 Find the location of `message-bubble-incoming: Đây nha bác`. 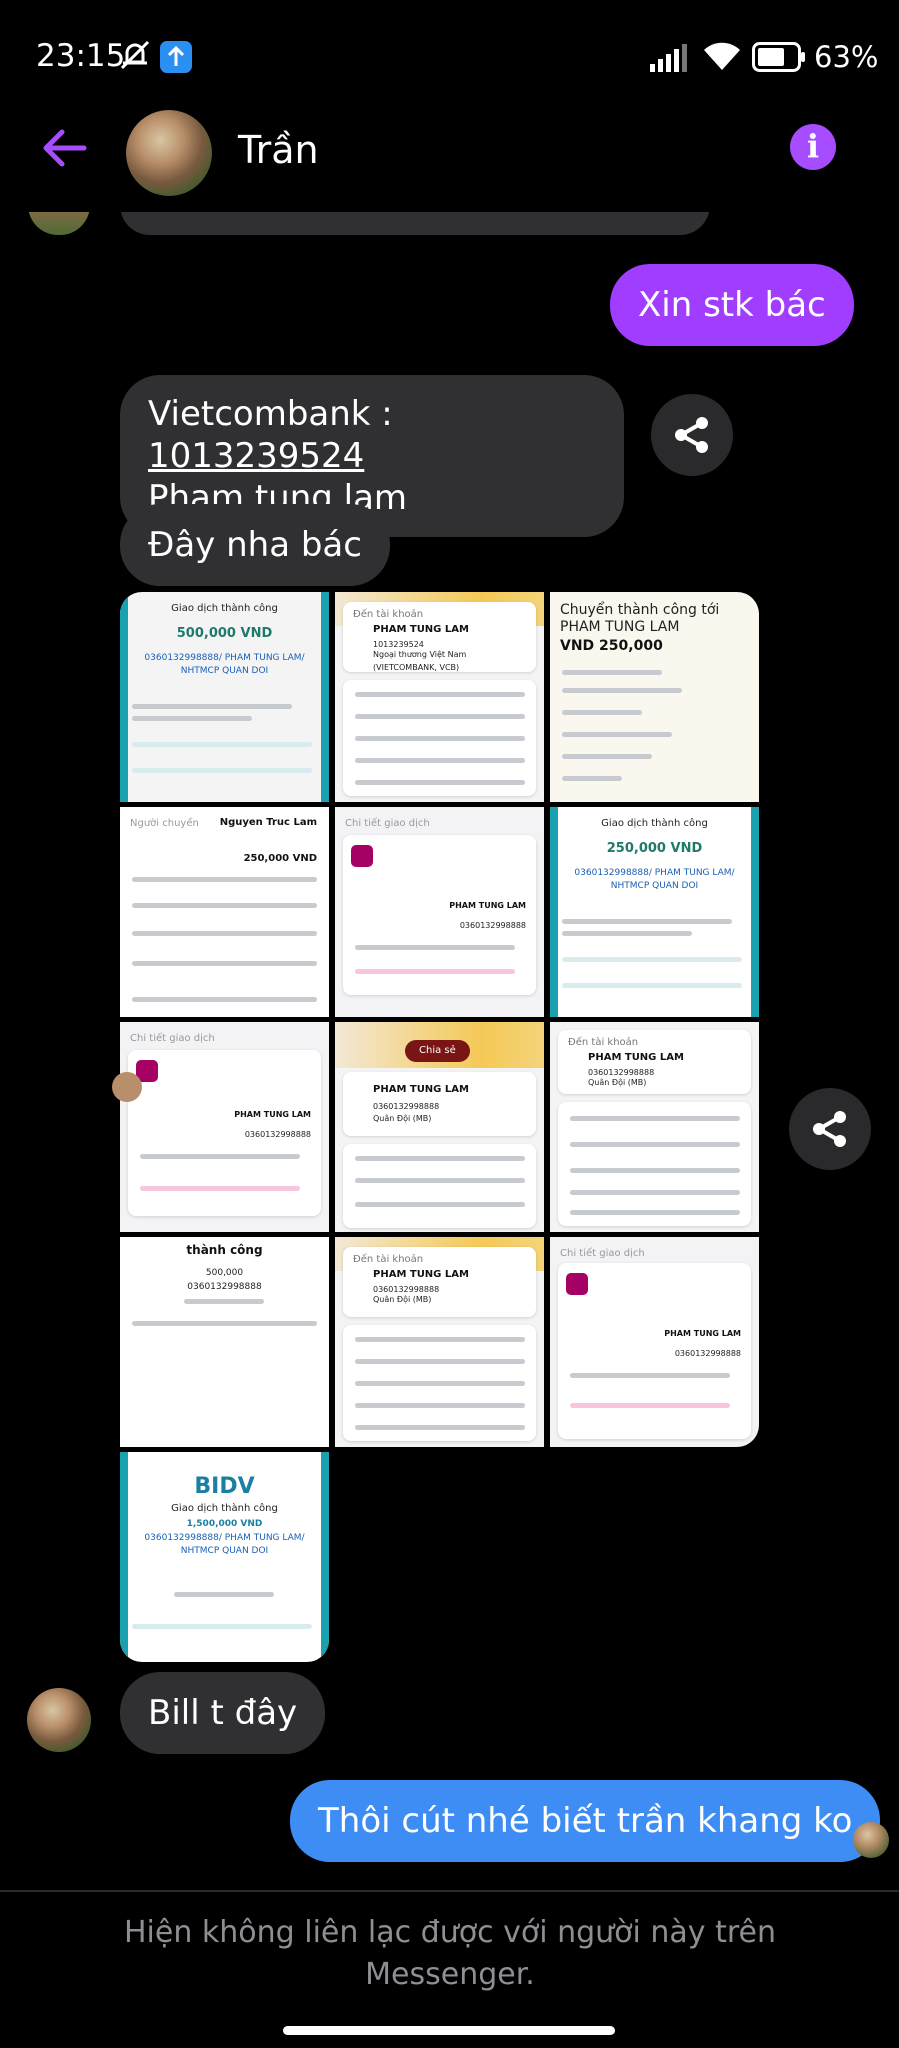

message-bubble-incoming: Đây nha bác is located at coordinates (255, 545).